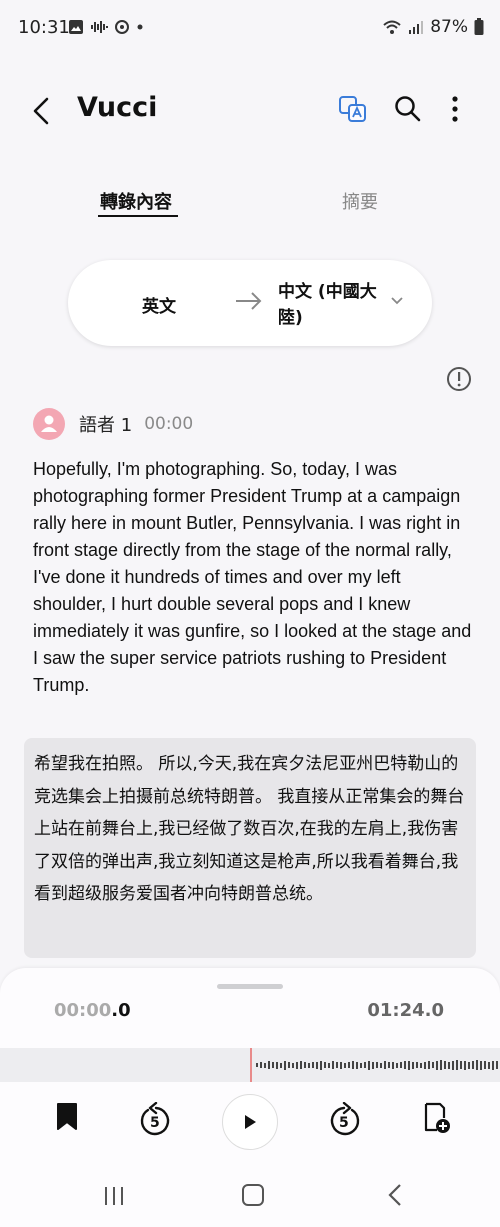 Image resolution: width=500 pixels, height=1227 pixels. I want to click on status-bar: 10:31 87%, so click(250, 29).